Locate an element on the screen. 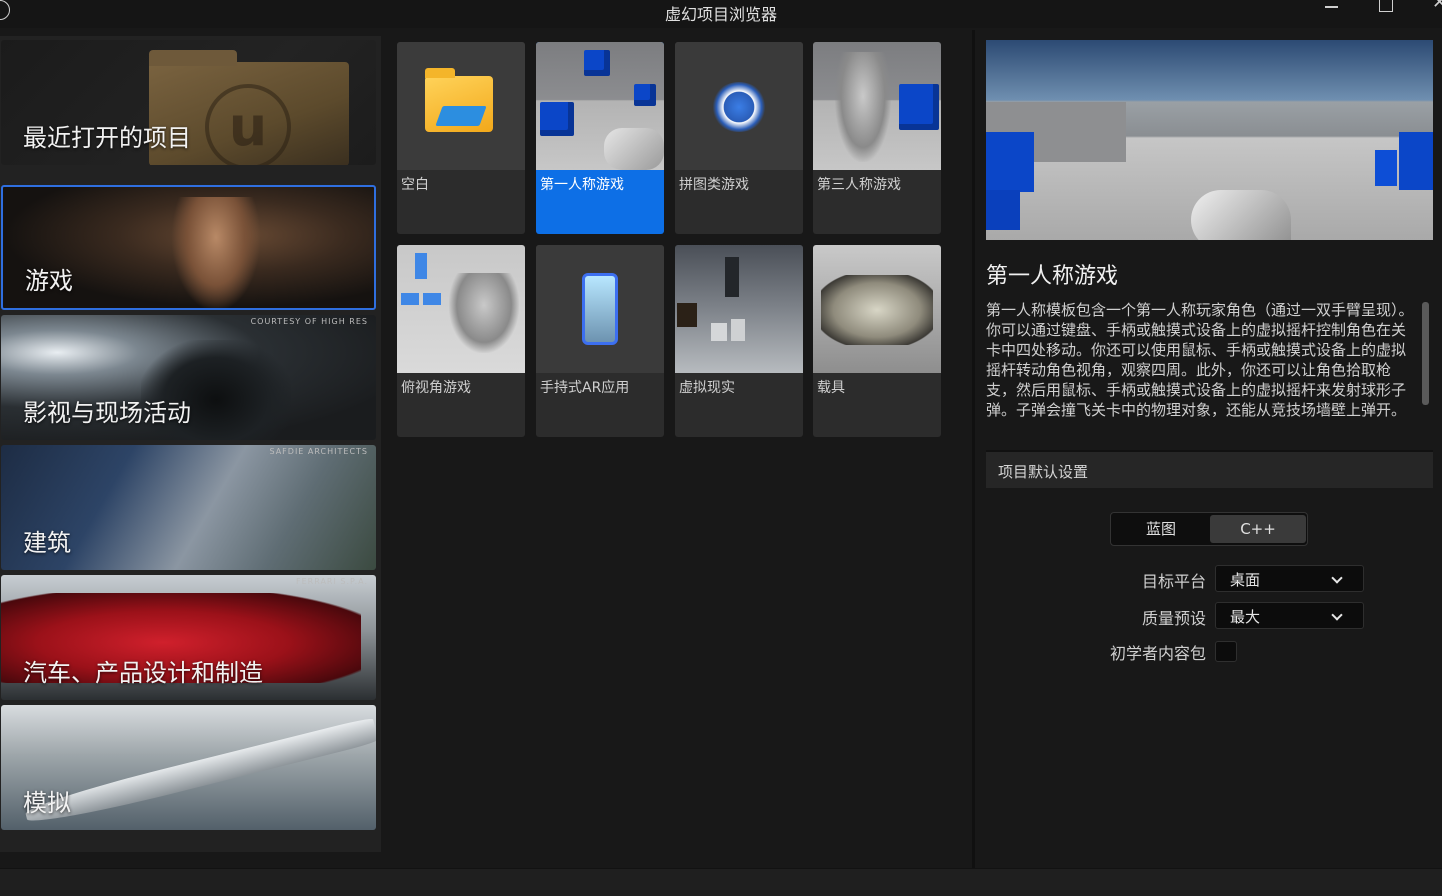 Image resolution: width=1442 pixels, height=896 pixels. close-button: ✕ is located at coordinates (1431, 12).